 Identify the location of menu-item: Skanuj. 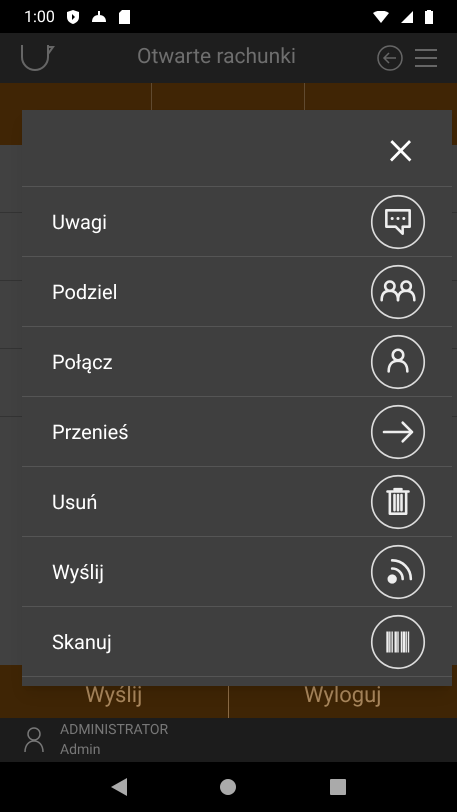
(237, 642).